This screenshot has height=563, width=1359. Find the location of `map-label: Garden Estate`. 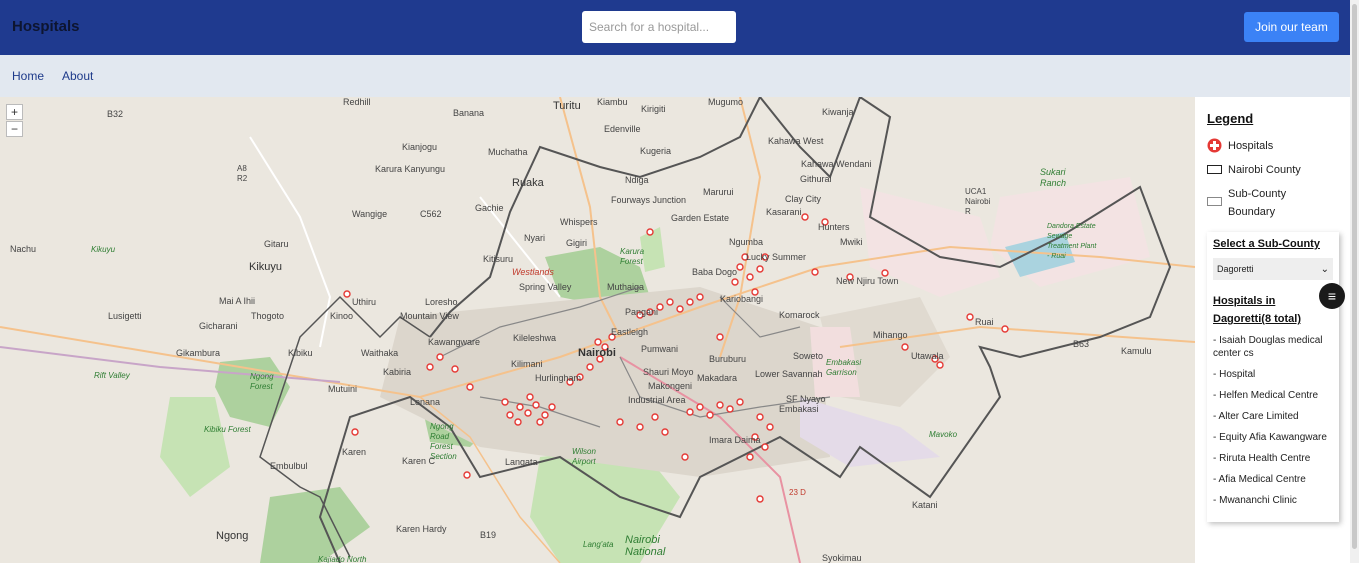

map-label: Garden Estate is located at coordinates (700, 218).